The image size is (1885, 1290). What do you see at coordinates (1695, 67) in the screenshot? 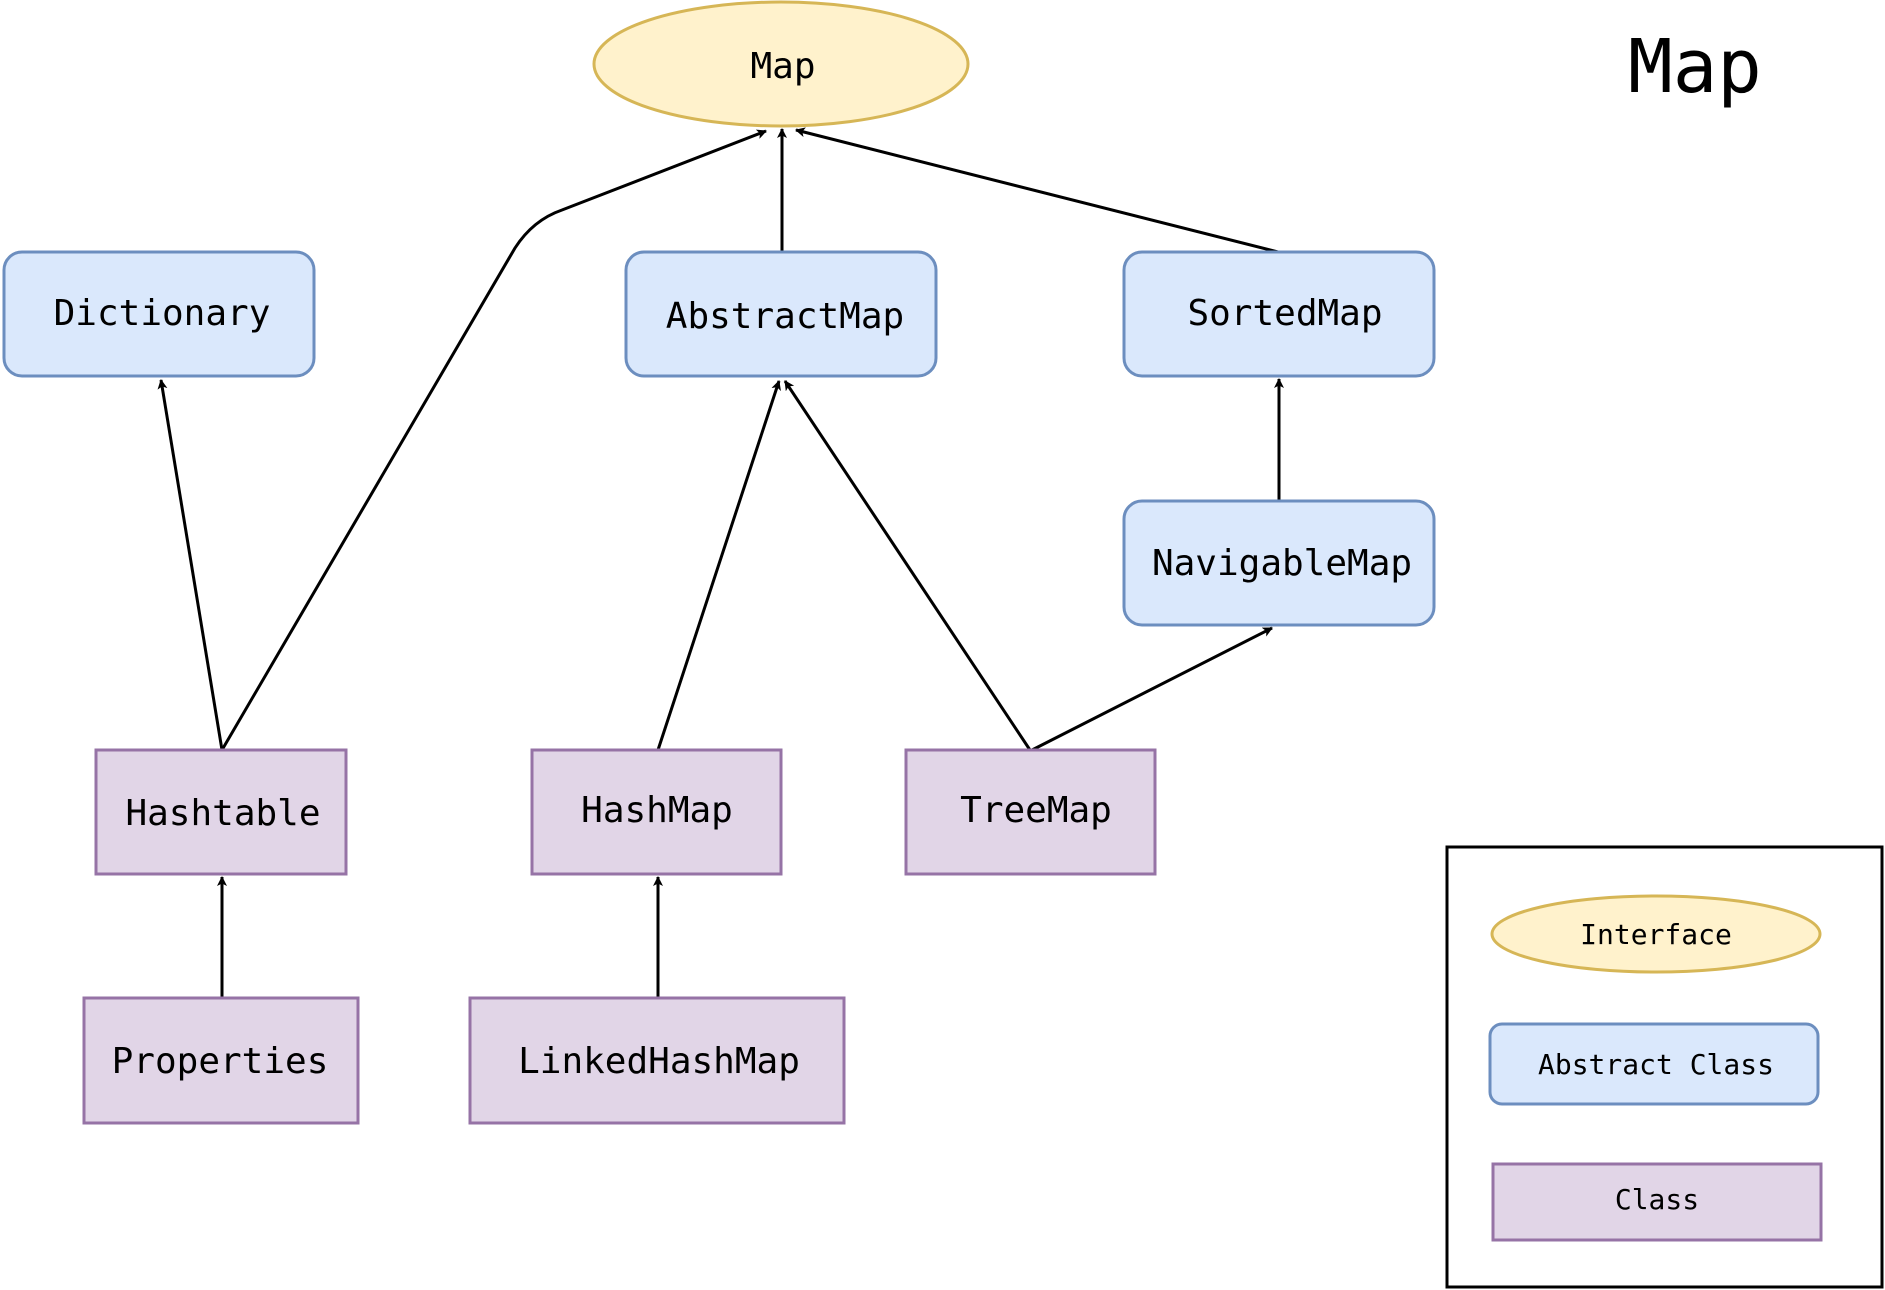
I see `diagram-title: Map` at bounding box center [1695, 67].